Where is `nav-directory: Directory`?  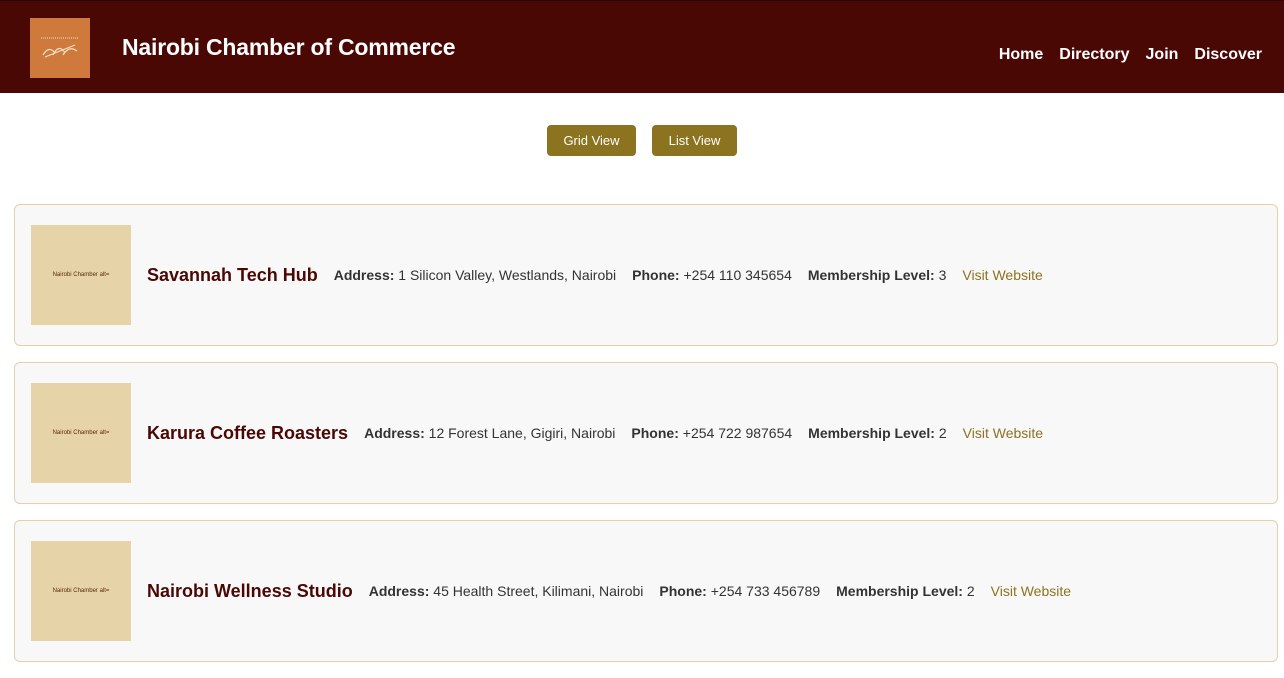 nav-directory: Directory is located at coordinates (1094, 55).